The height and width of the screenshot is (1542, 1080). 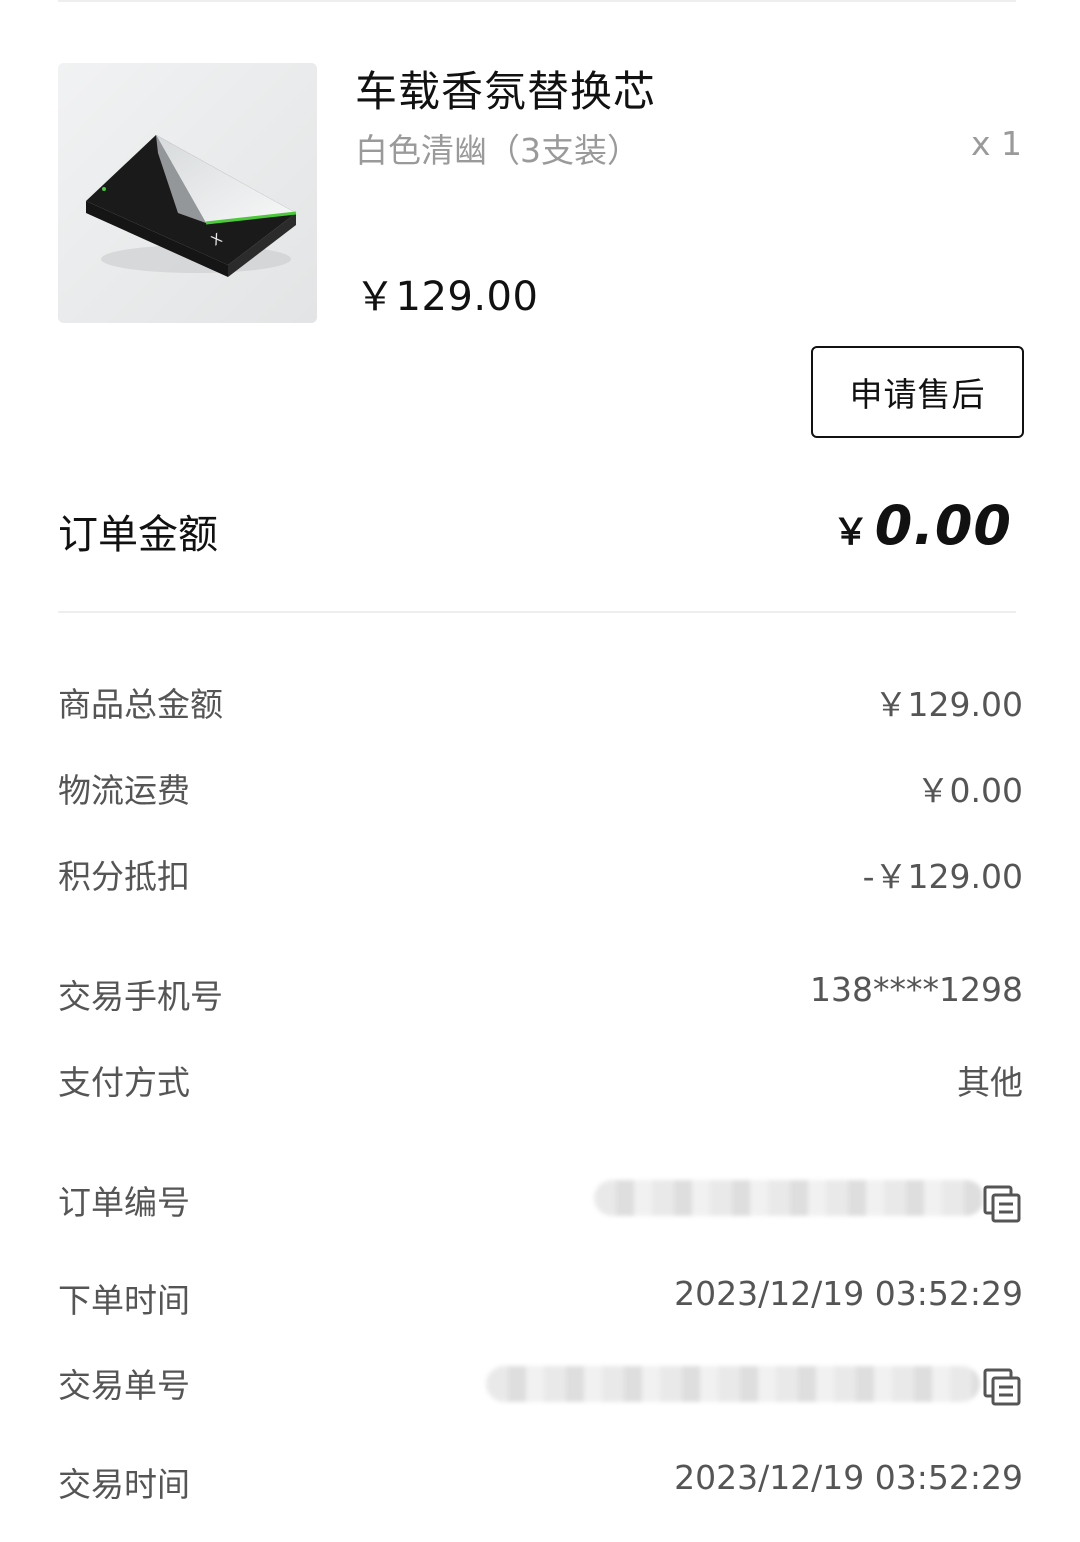 I want to click on product-price: ￥129.00, so click(x=447, y=297).